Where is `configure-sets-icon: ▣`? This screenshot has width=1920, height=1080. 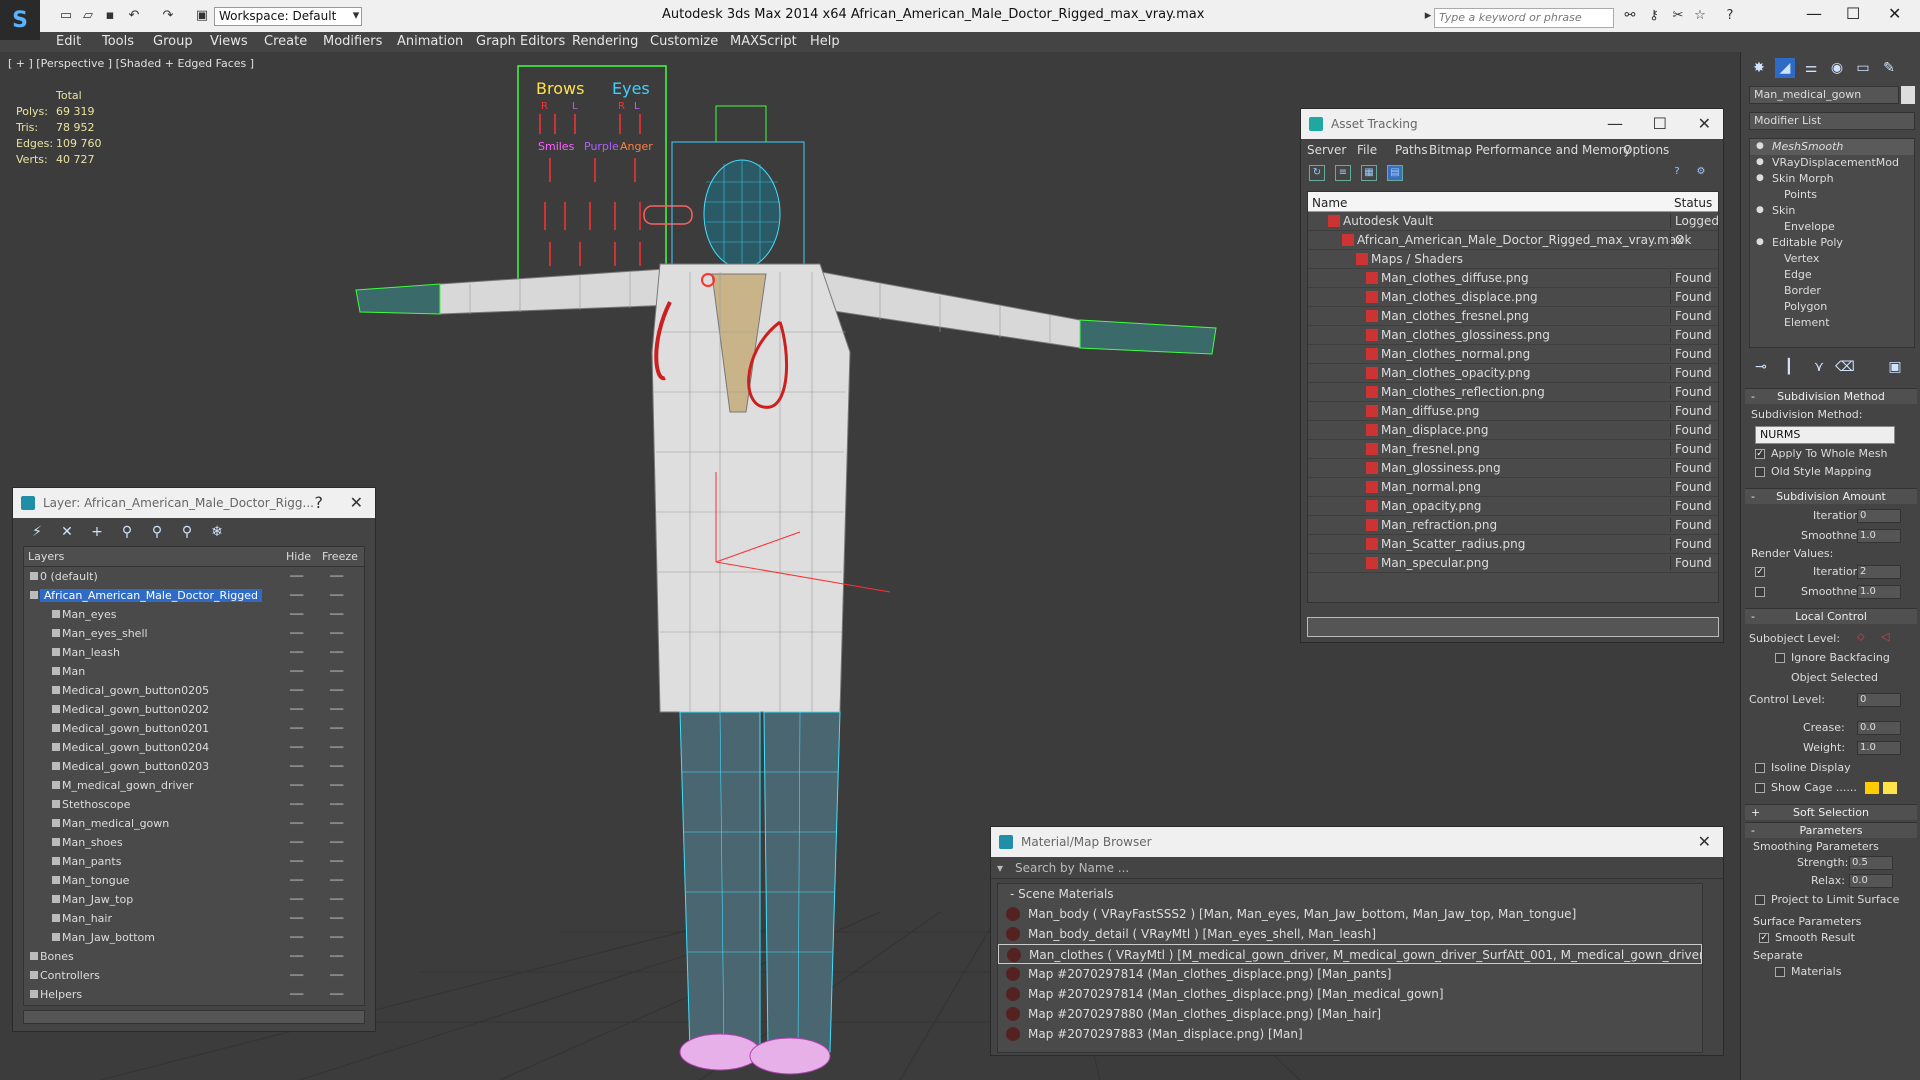
configure-sets-icon: ▣ is located at coordinates (1895, 367).